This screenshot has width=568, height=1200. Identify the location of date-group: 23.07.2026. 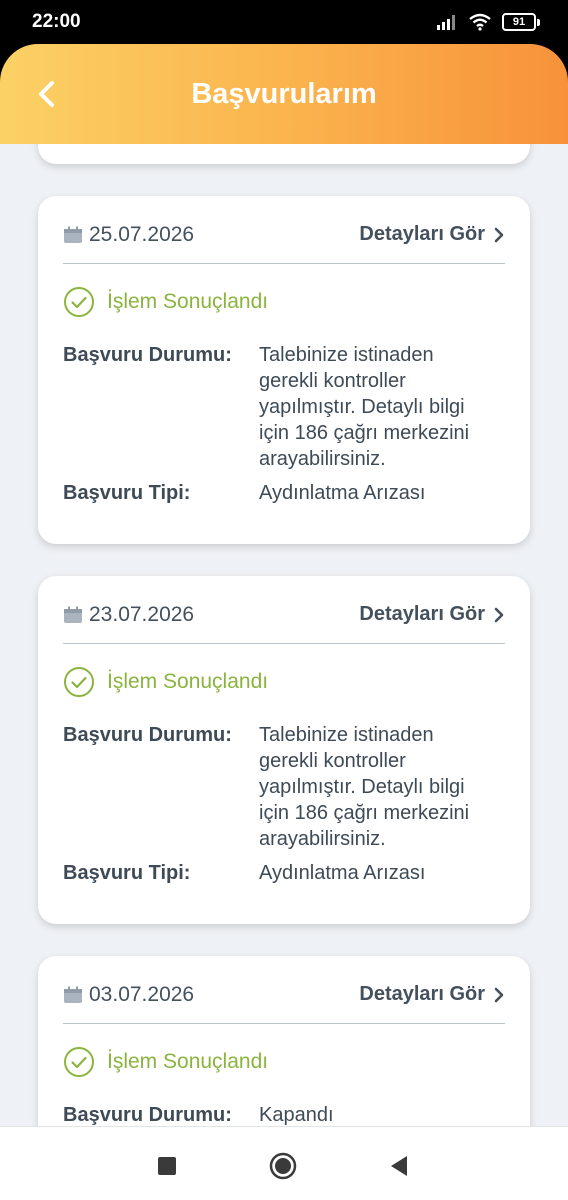
(128, 615).